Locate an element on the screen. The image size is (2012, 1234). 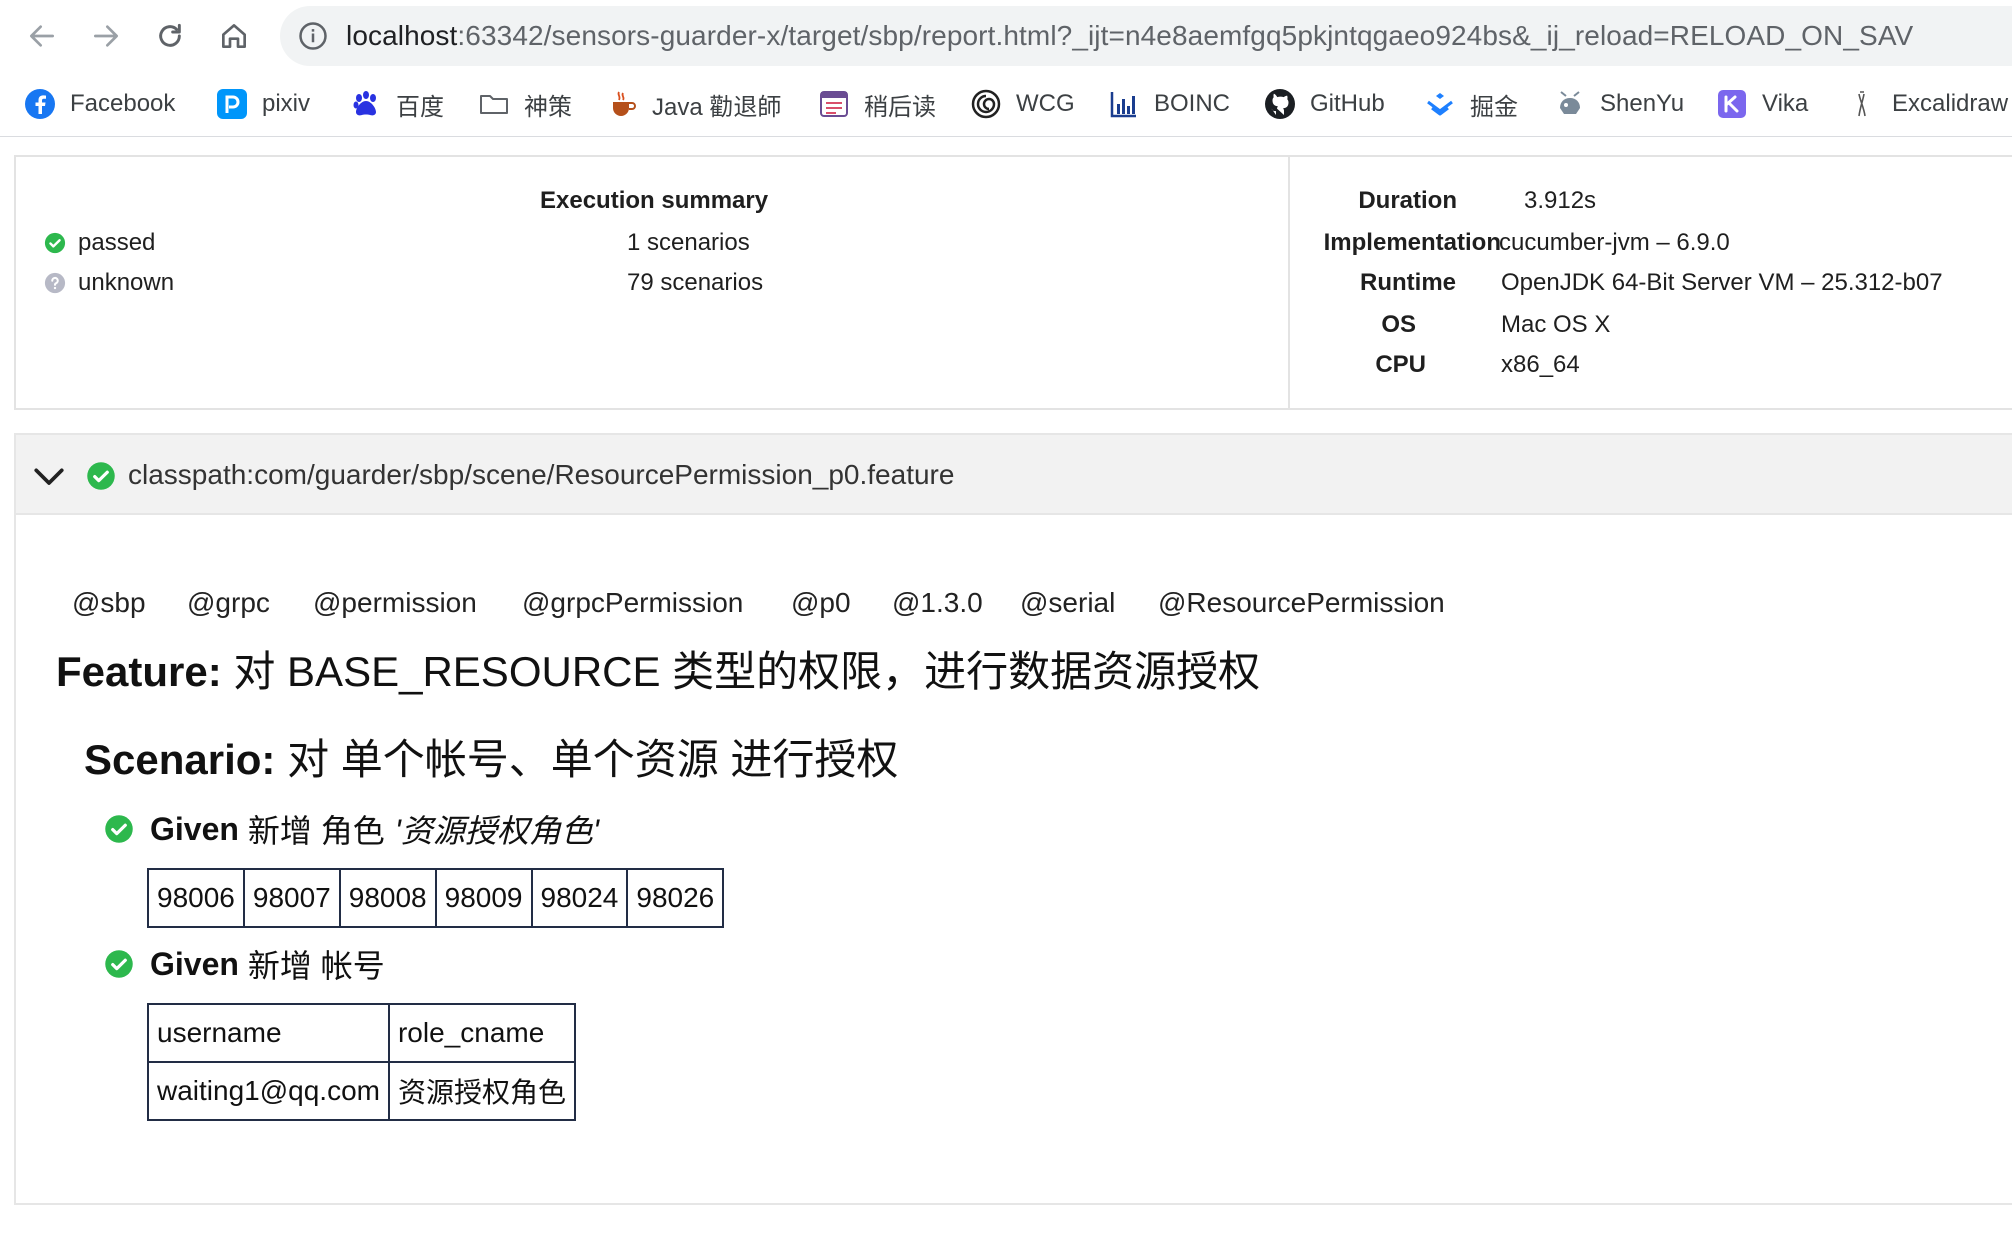
bookmark-label: ShenYu is located at coordinates (1642, 103).